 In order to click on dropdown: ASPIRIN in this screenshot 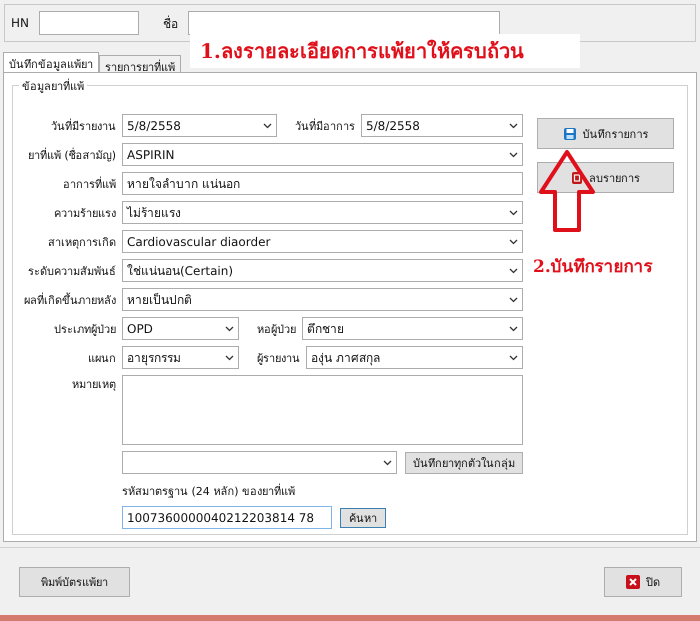, I will do `click(322, 154)`.